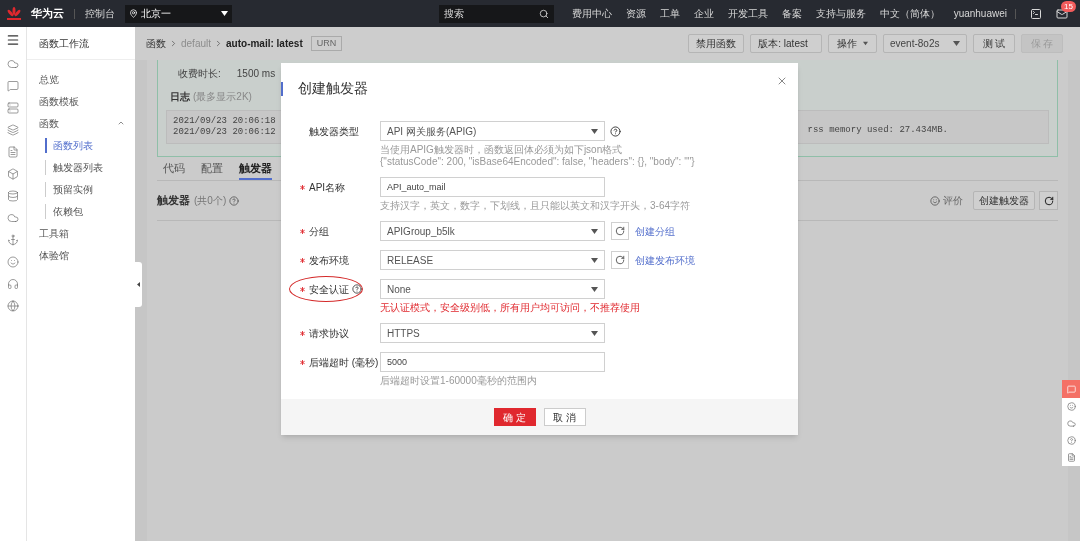 The height and width of the screenshot is (541, 1080). I want to click on event-select: event-8o2s, so click(925, 43).